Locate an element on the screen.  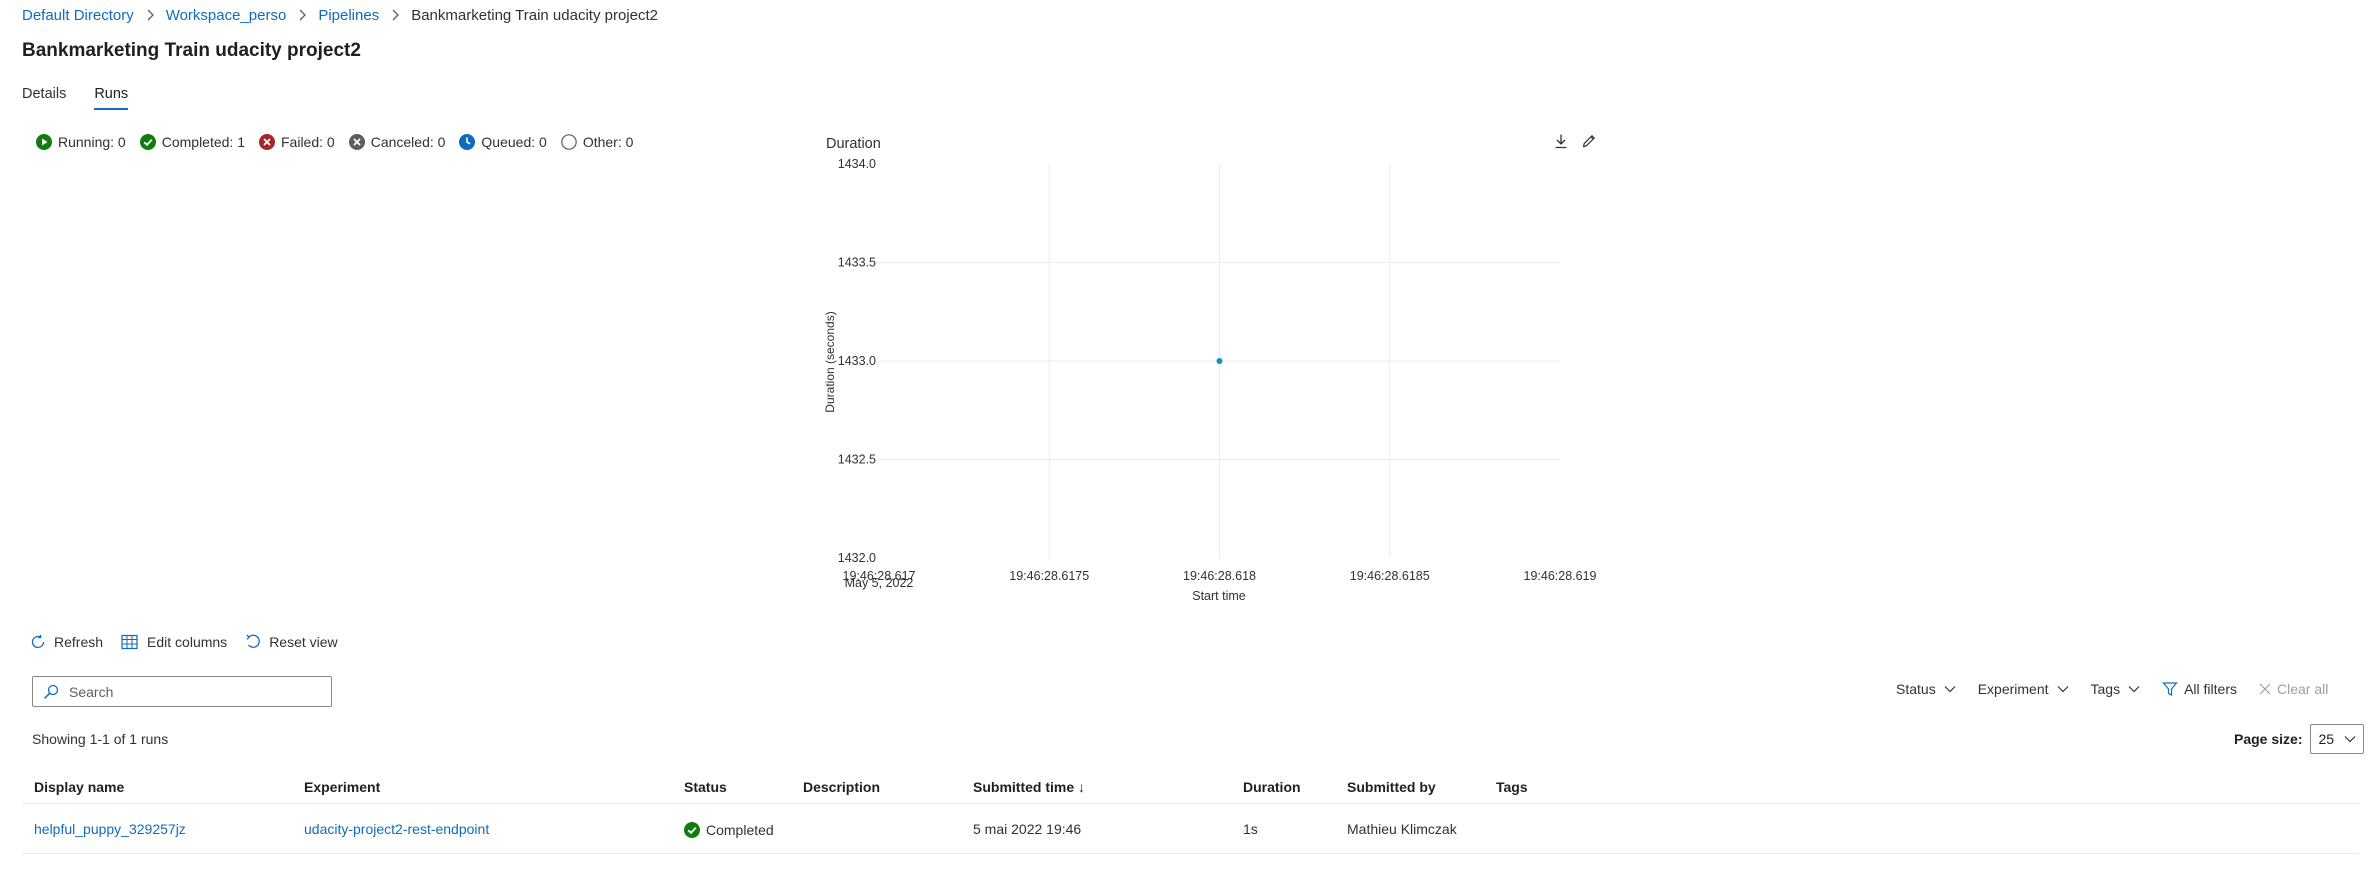
edit-columns-label: Edit columns is located at coordinates (187, 642).